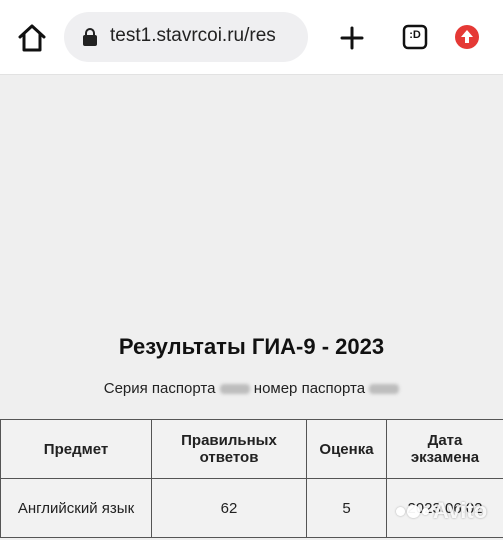  What do you see at coordinates (384, 389) in the screenshot?
I see `redacted-number` at bounding box center [384, 389].